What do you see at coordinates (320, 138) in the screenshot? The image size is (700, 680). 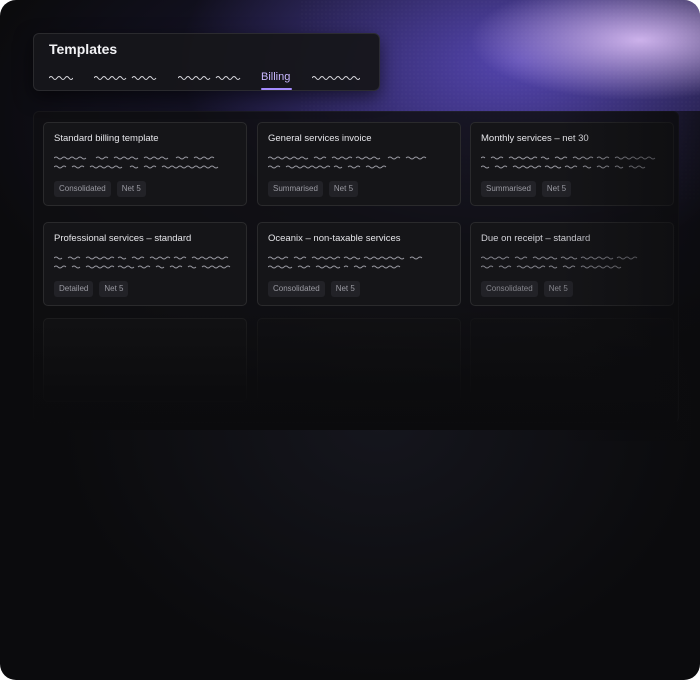 I see `card-title: General services invoice` at bounding box center [320, 138].